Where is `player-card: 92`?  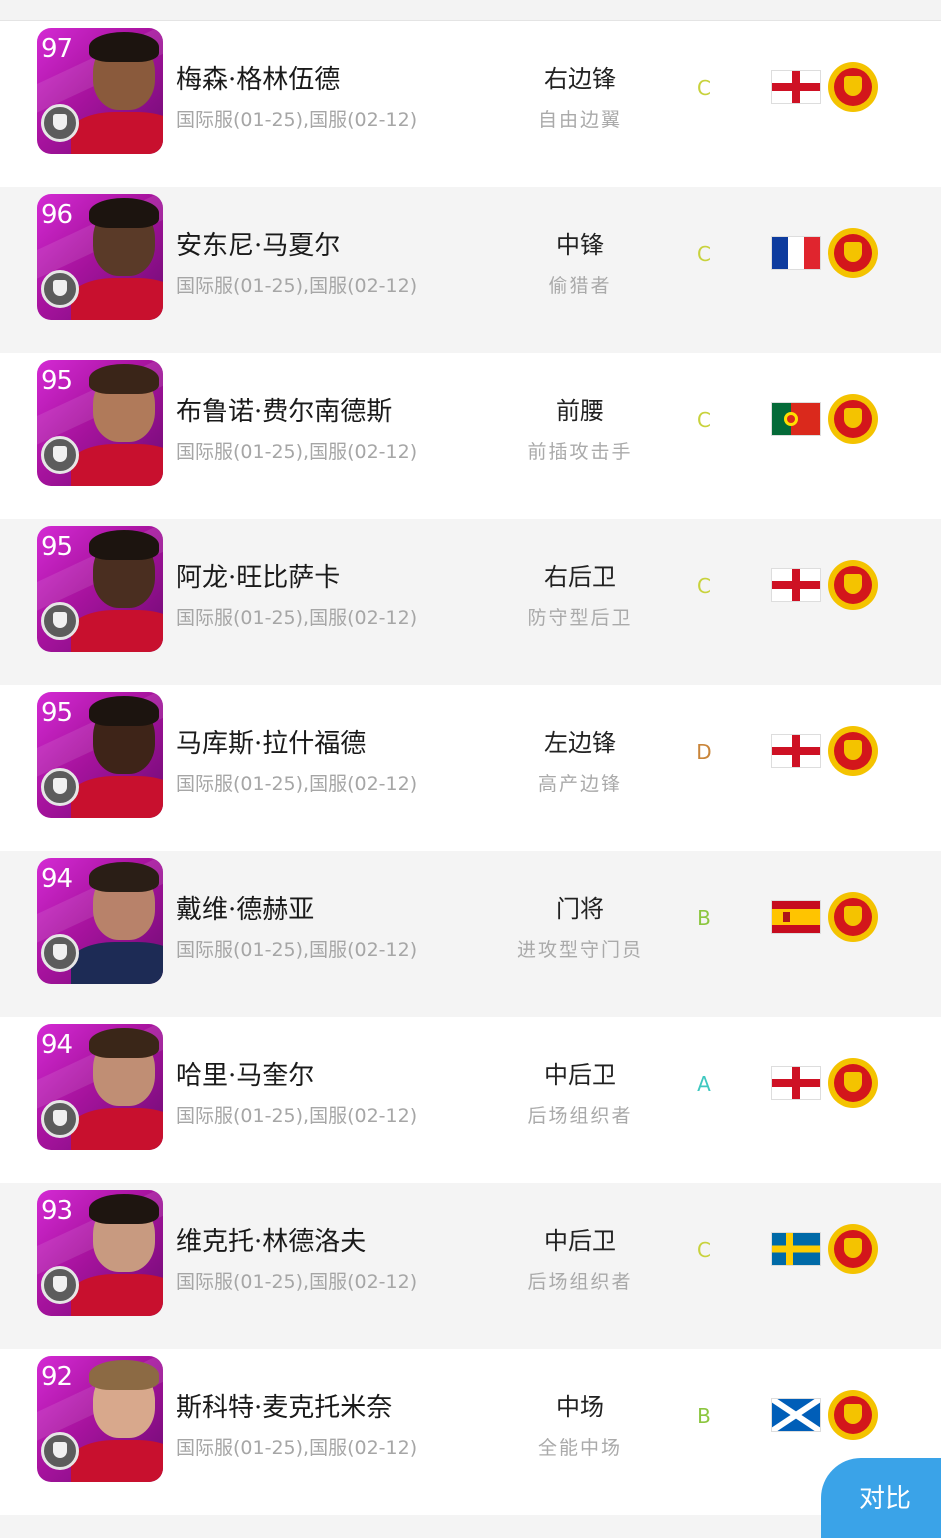
player-card: 92 is located at coordinates (100, 1419).